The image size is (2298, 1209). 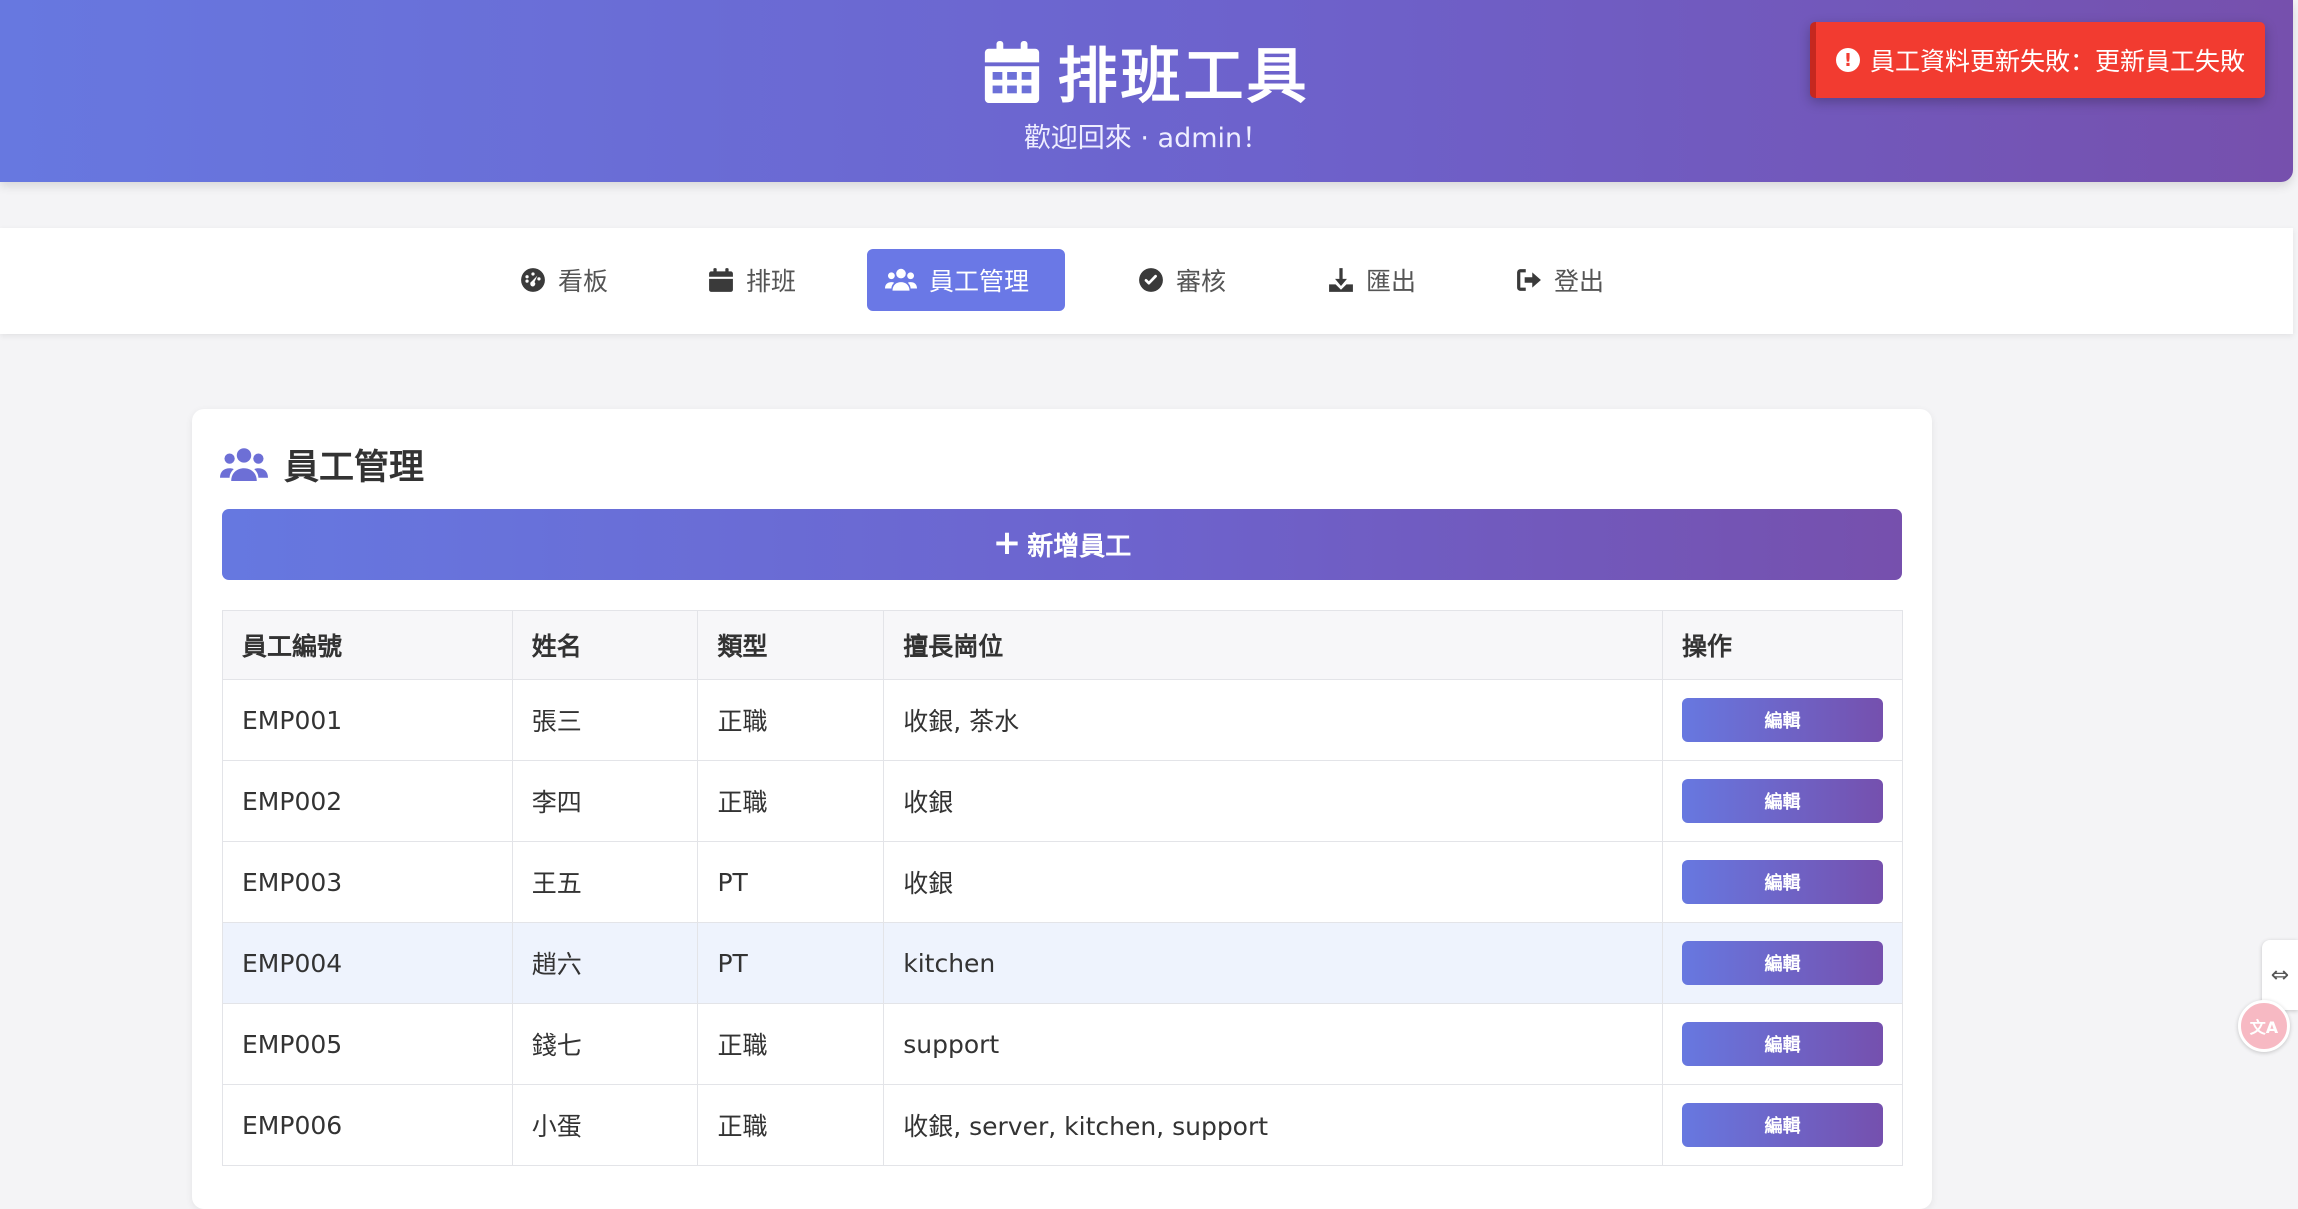 I want to click on expand-icon: ⇔, so click(x=2280, y=975).